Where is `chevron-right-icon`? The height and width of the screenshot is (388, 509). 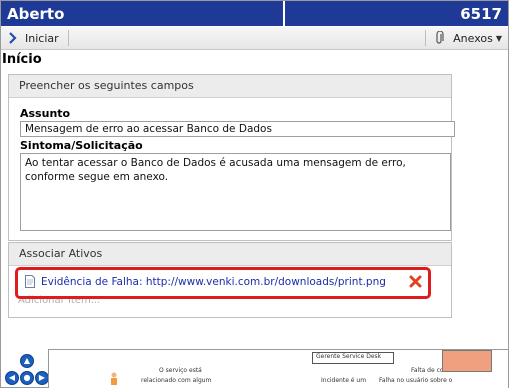
chevron-right-icon is located at coordinates (13, 38).